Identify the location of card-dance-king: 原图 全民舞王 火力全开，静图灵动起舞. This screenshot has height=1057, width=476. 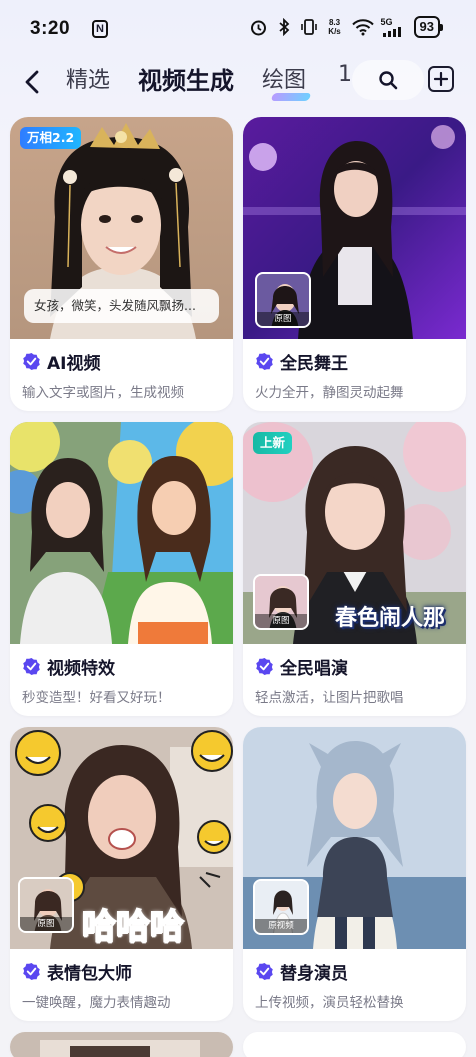
(354, 264).